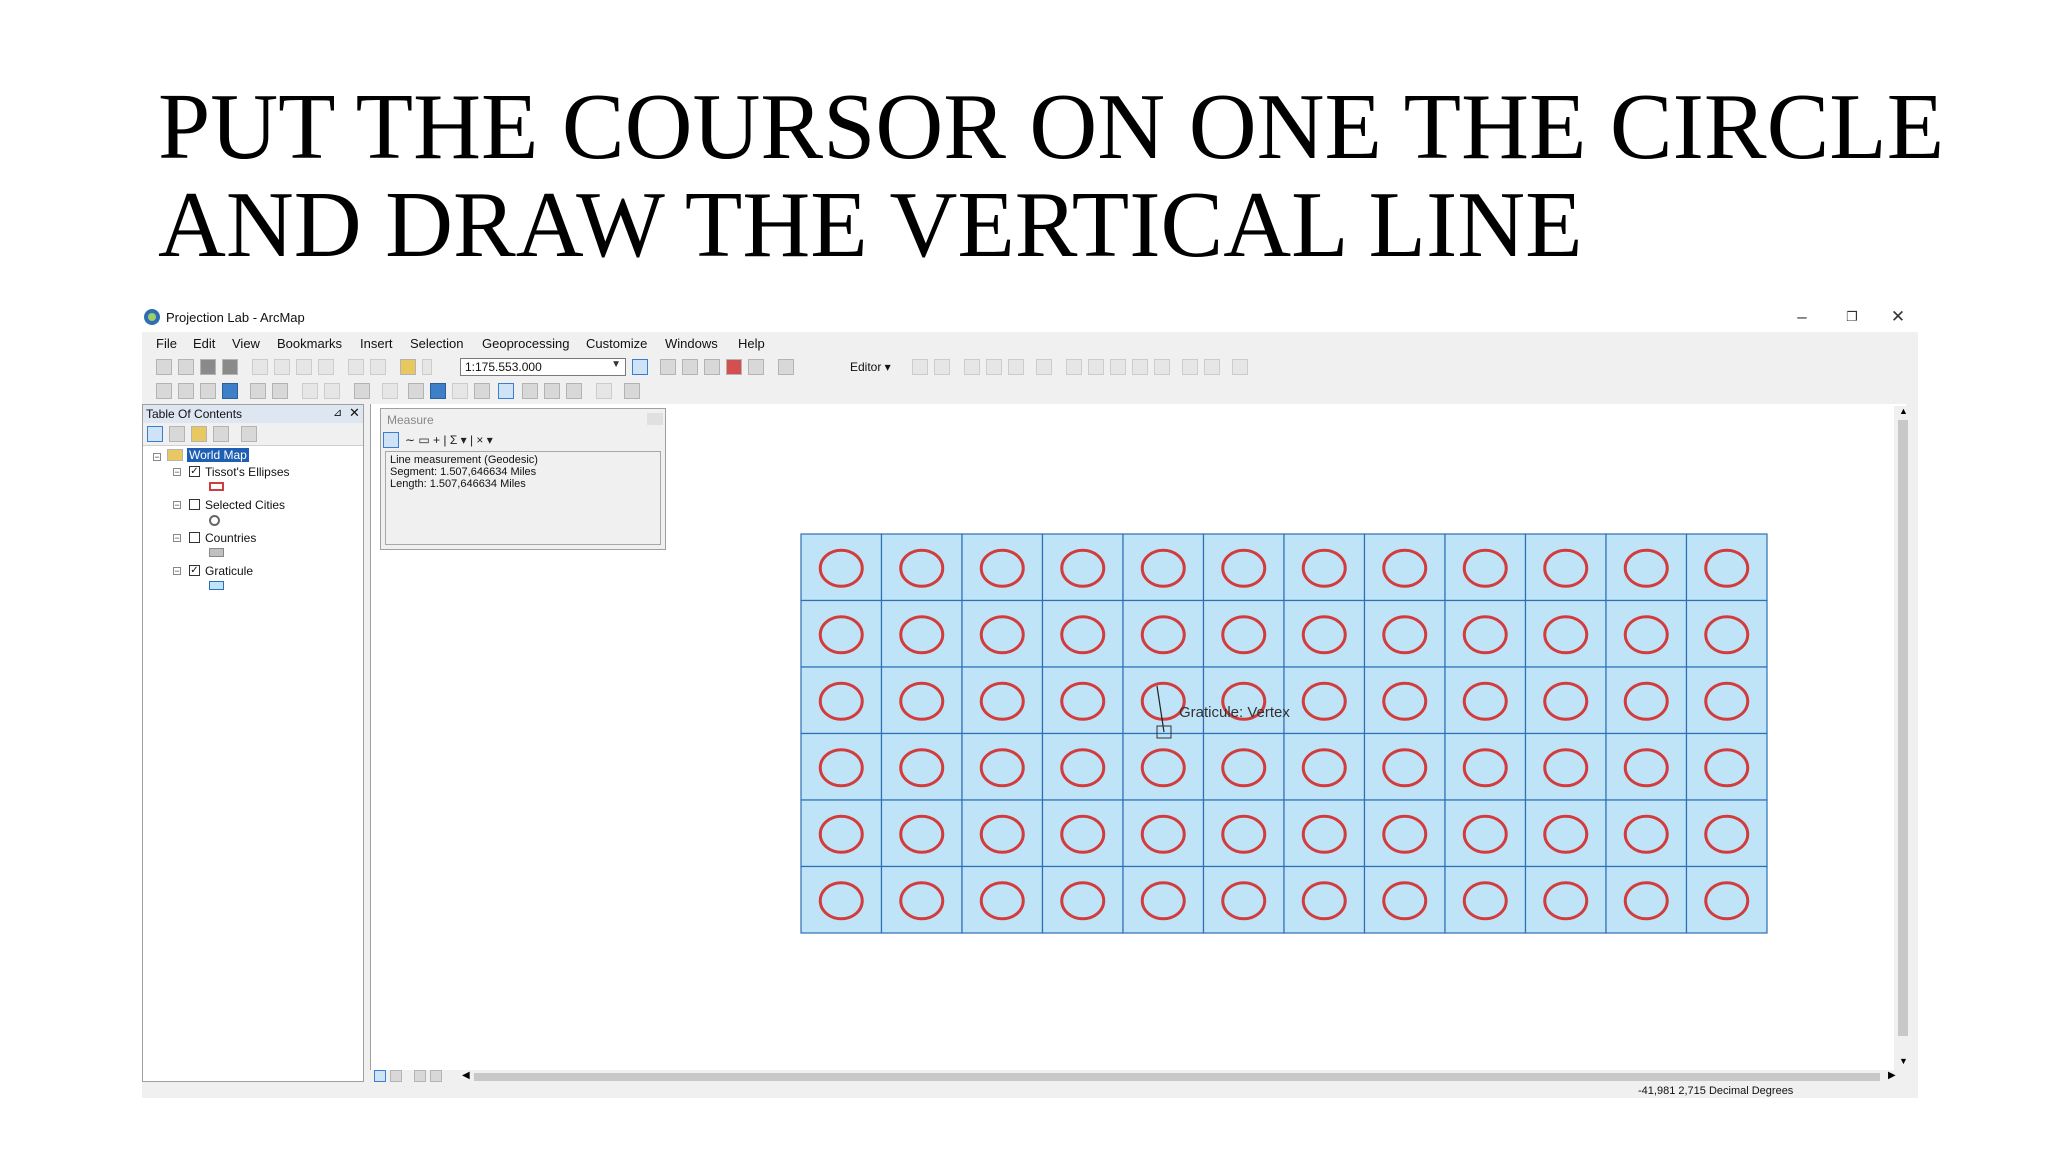 The width and height of the screenshot is (2048, 1152). Describe the element at coordinates (194, 537) in the screenshot. I see `layer-checkbox-countries` at that location.